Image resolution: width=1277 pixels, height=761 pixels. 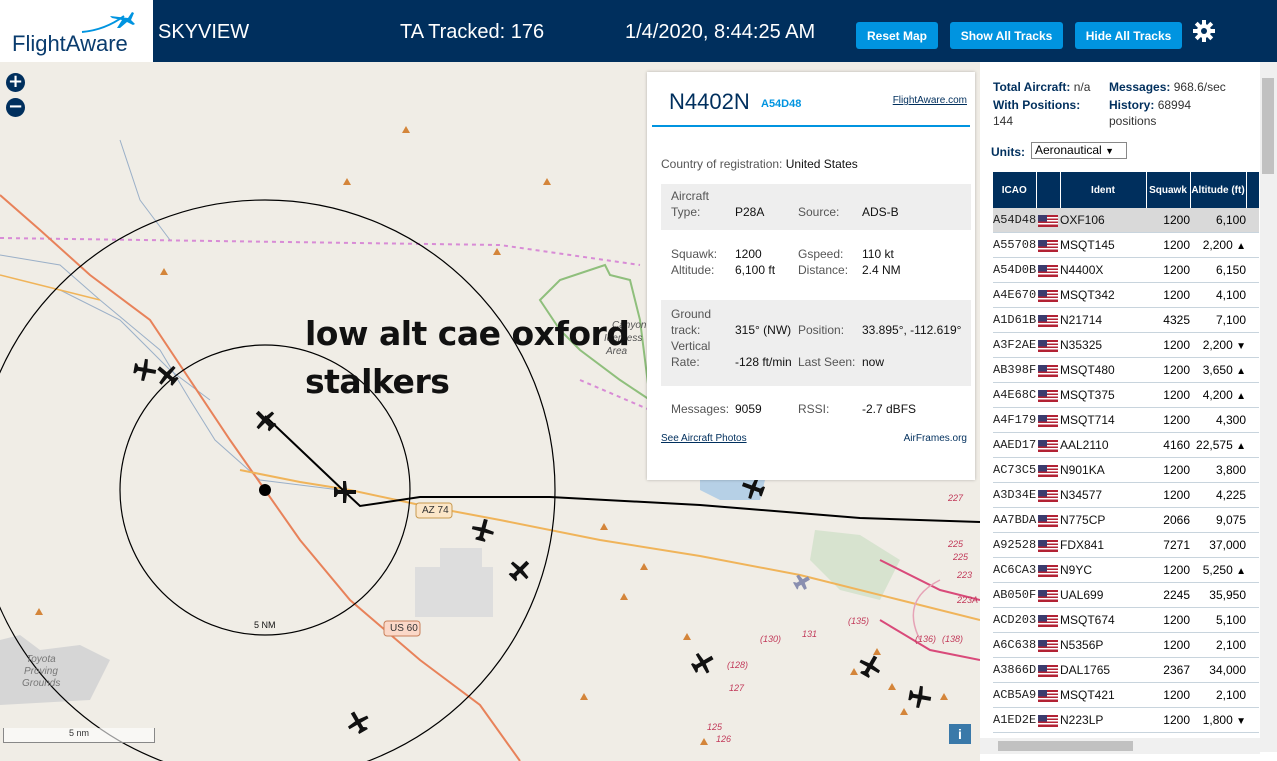 I want to click on table-row: ACB5A9 MSQT421 1200 2,100, so click(x=1126, y=695).